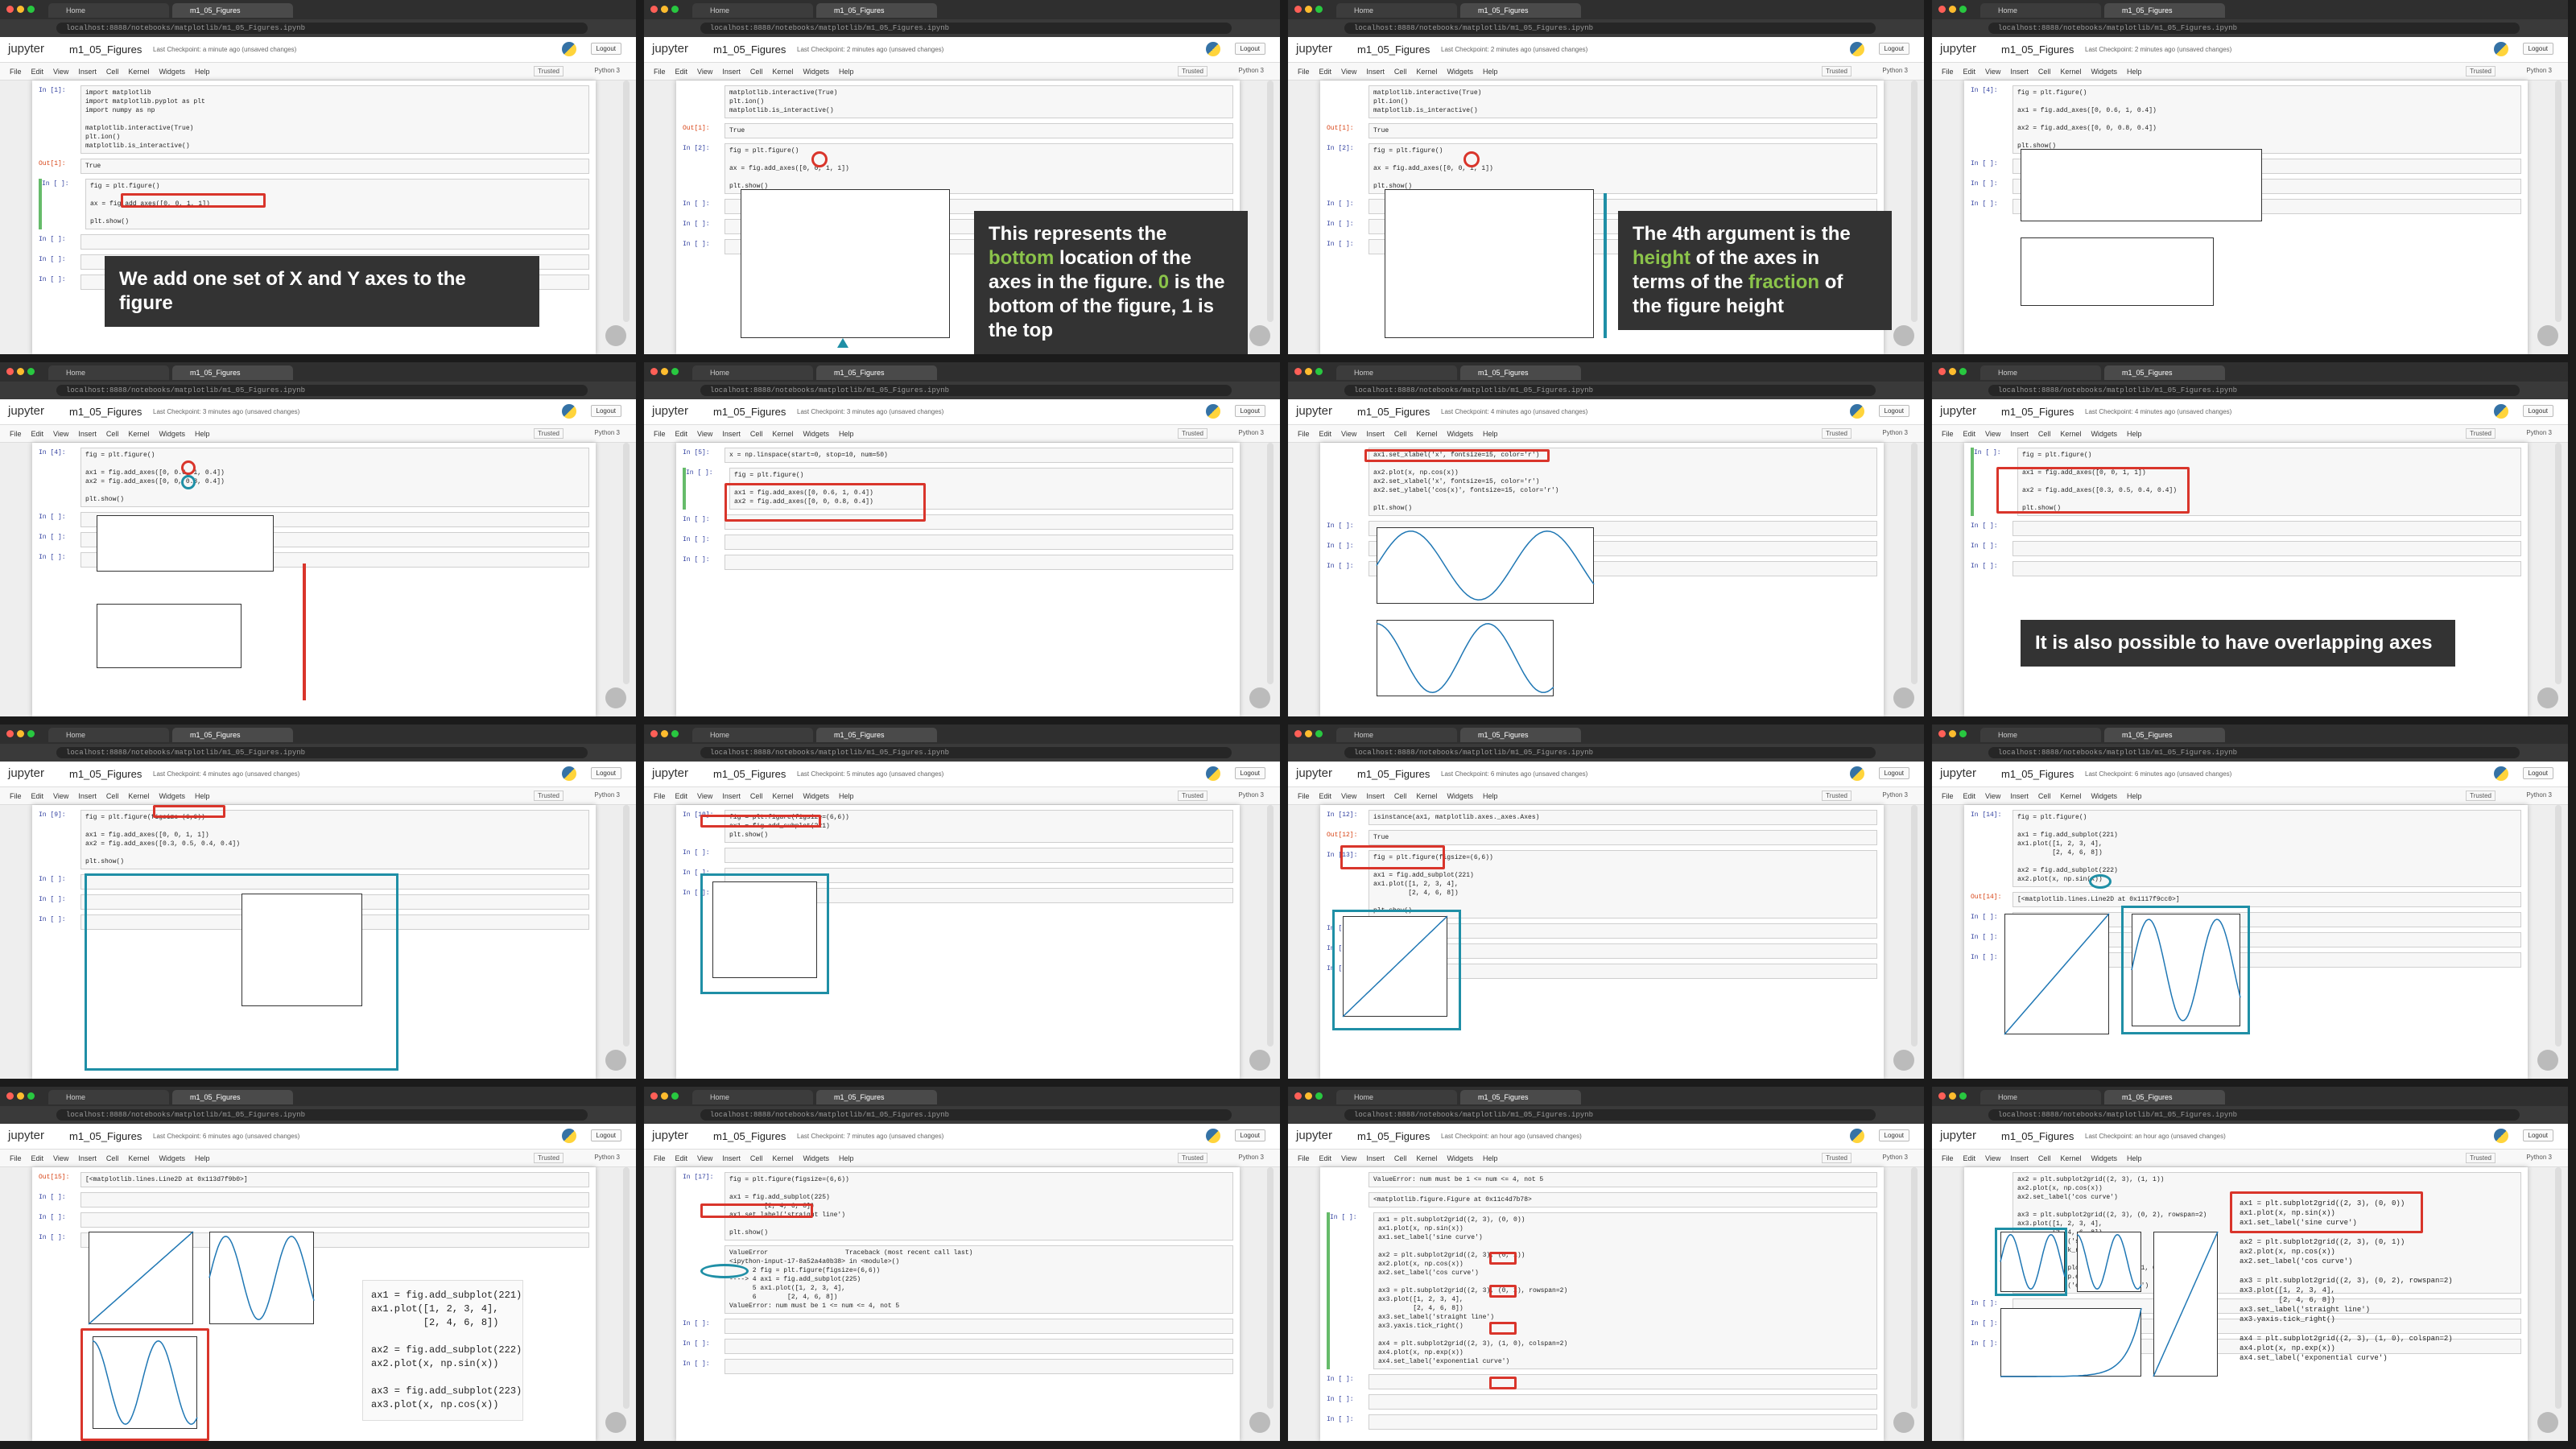 This screenshot has width=2576, height=1449. What do you see at coordinates (1622, 837) in the screenshot?
I see `cell-source: True` at bounding box center [1622, 837].